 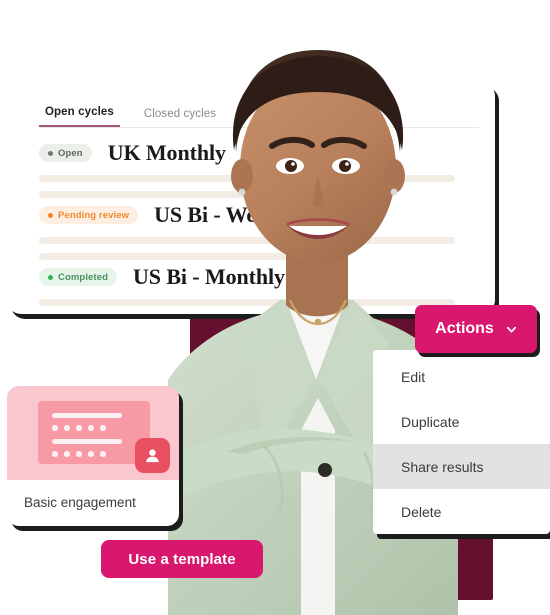 I want to click on status-badge-pending-review: Pending review, so click(x=89, y=215).